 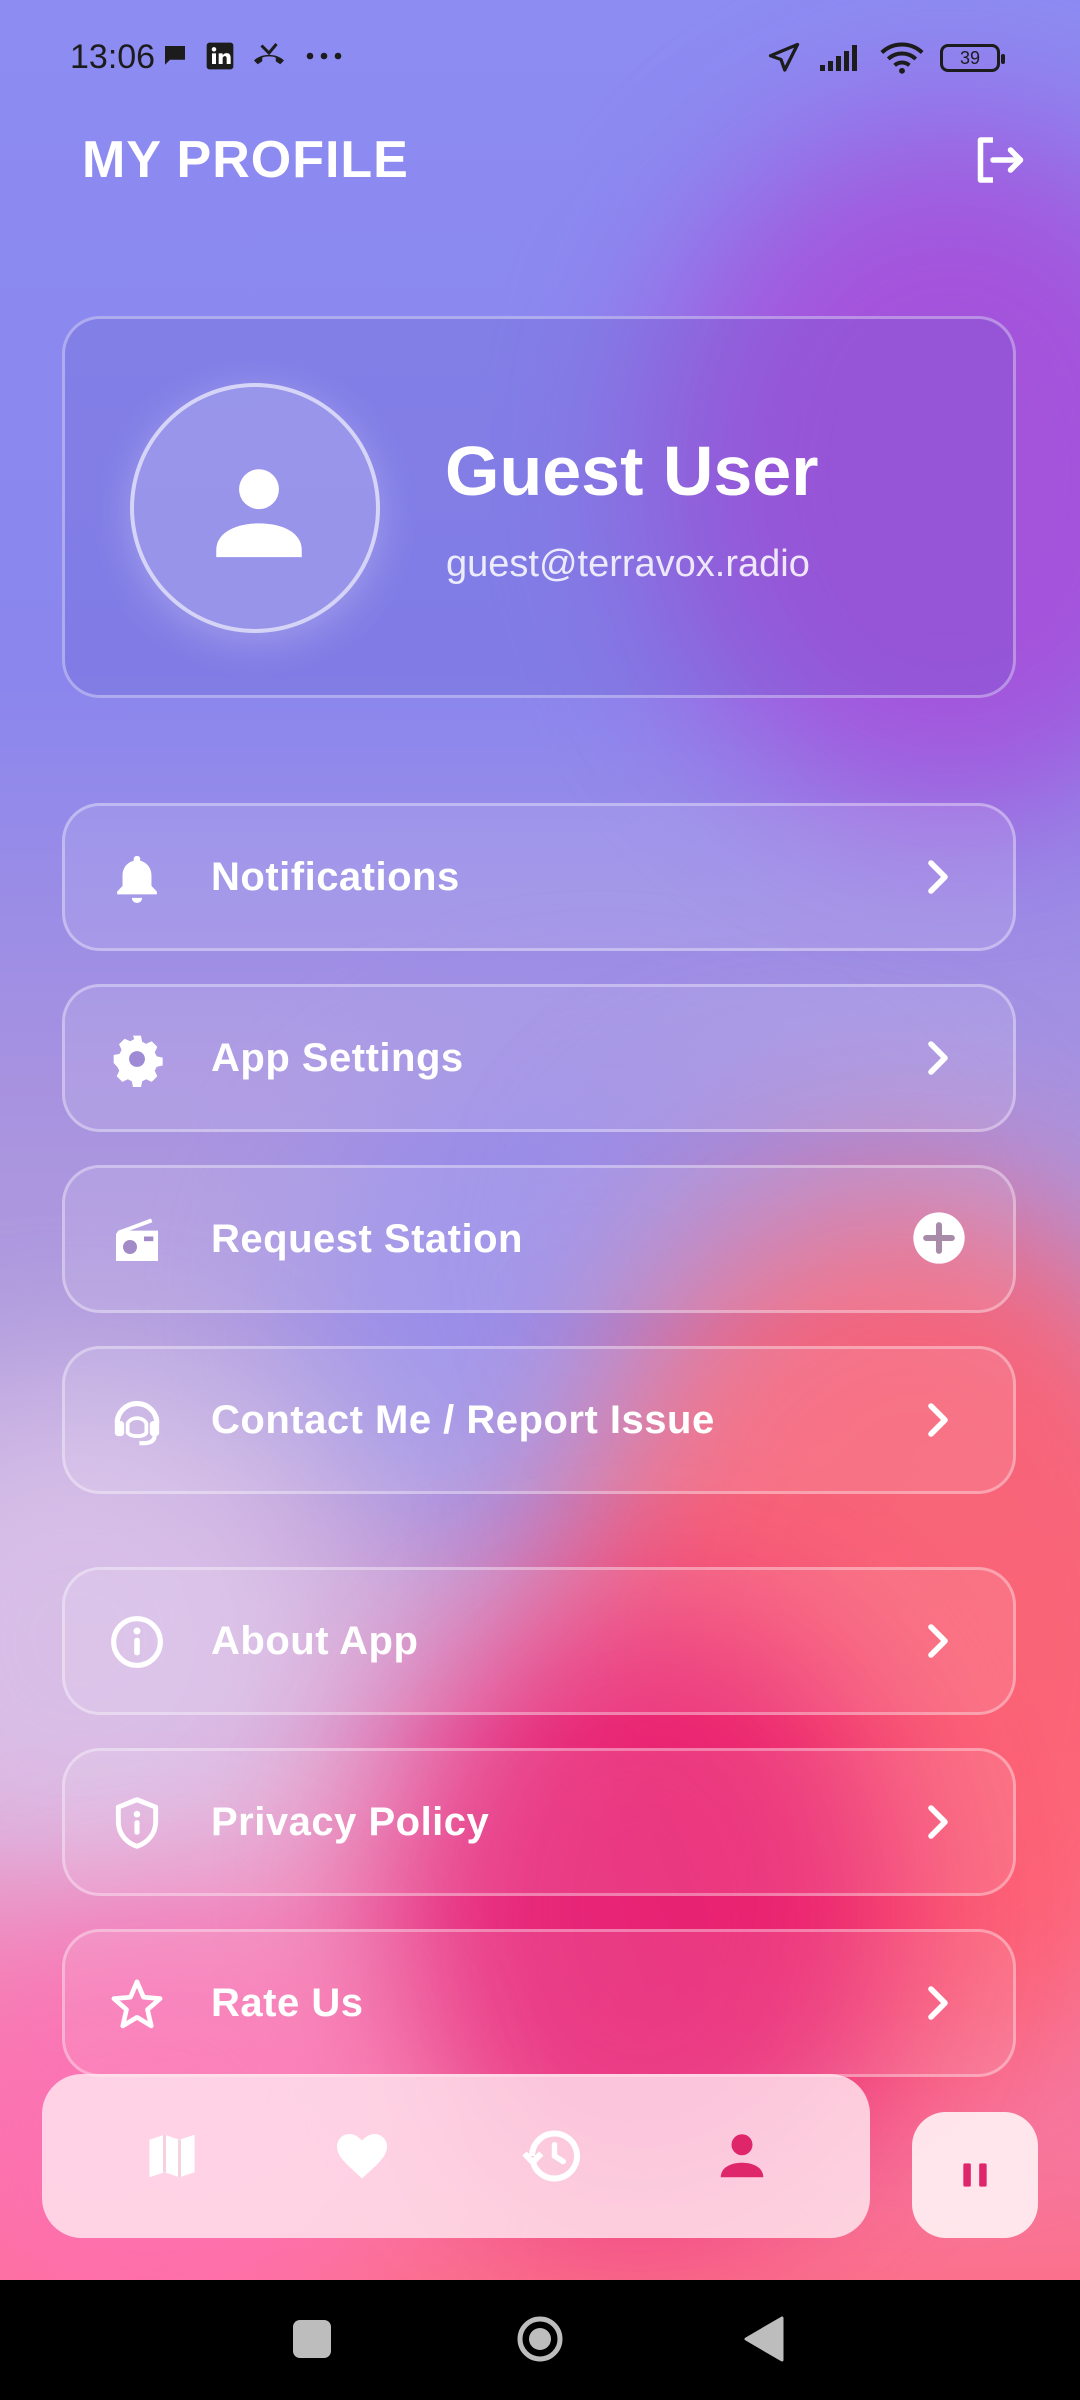 What do you see at coordinates (259, 513) in the screenshot?
I see `person-avatar-icon` at bounding box center [259, 513].